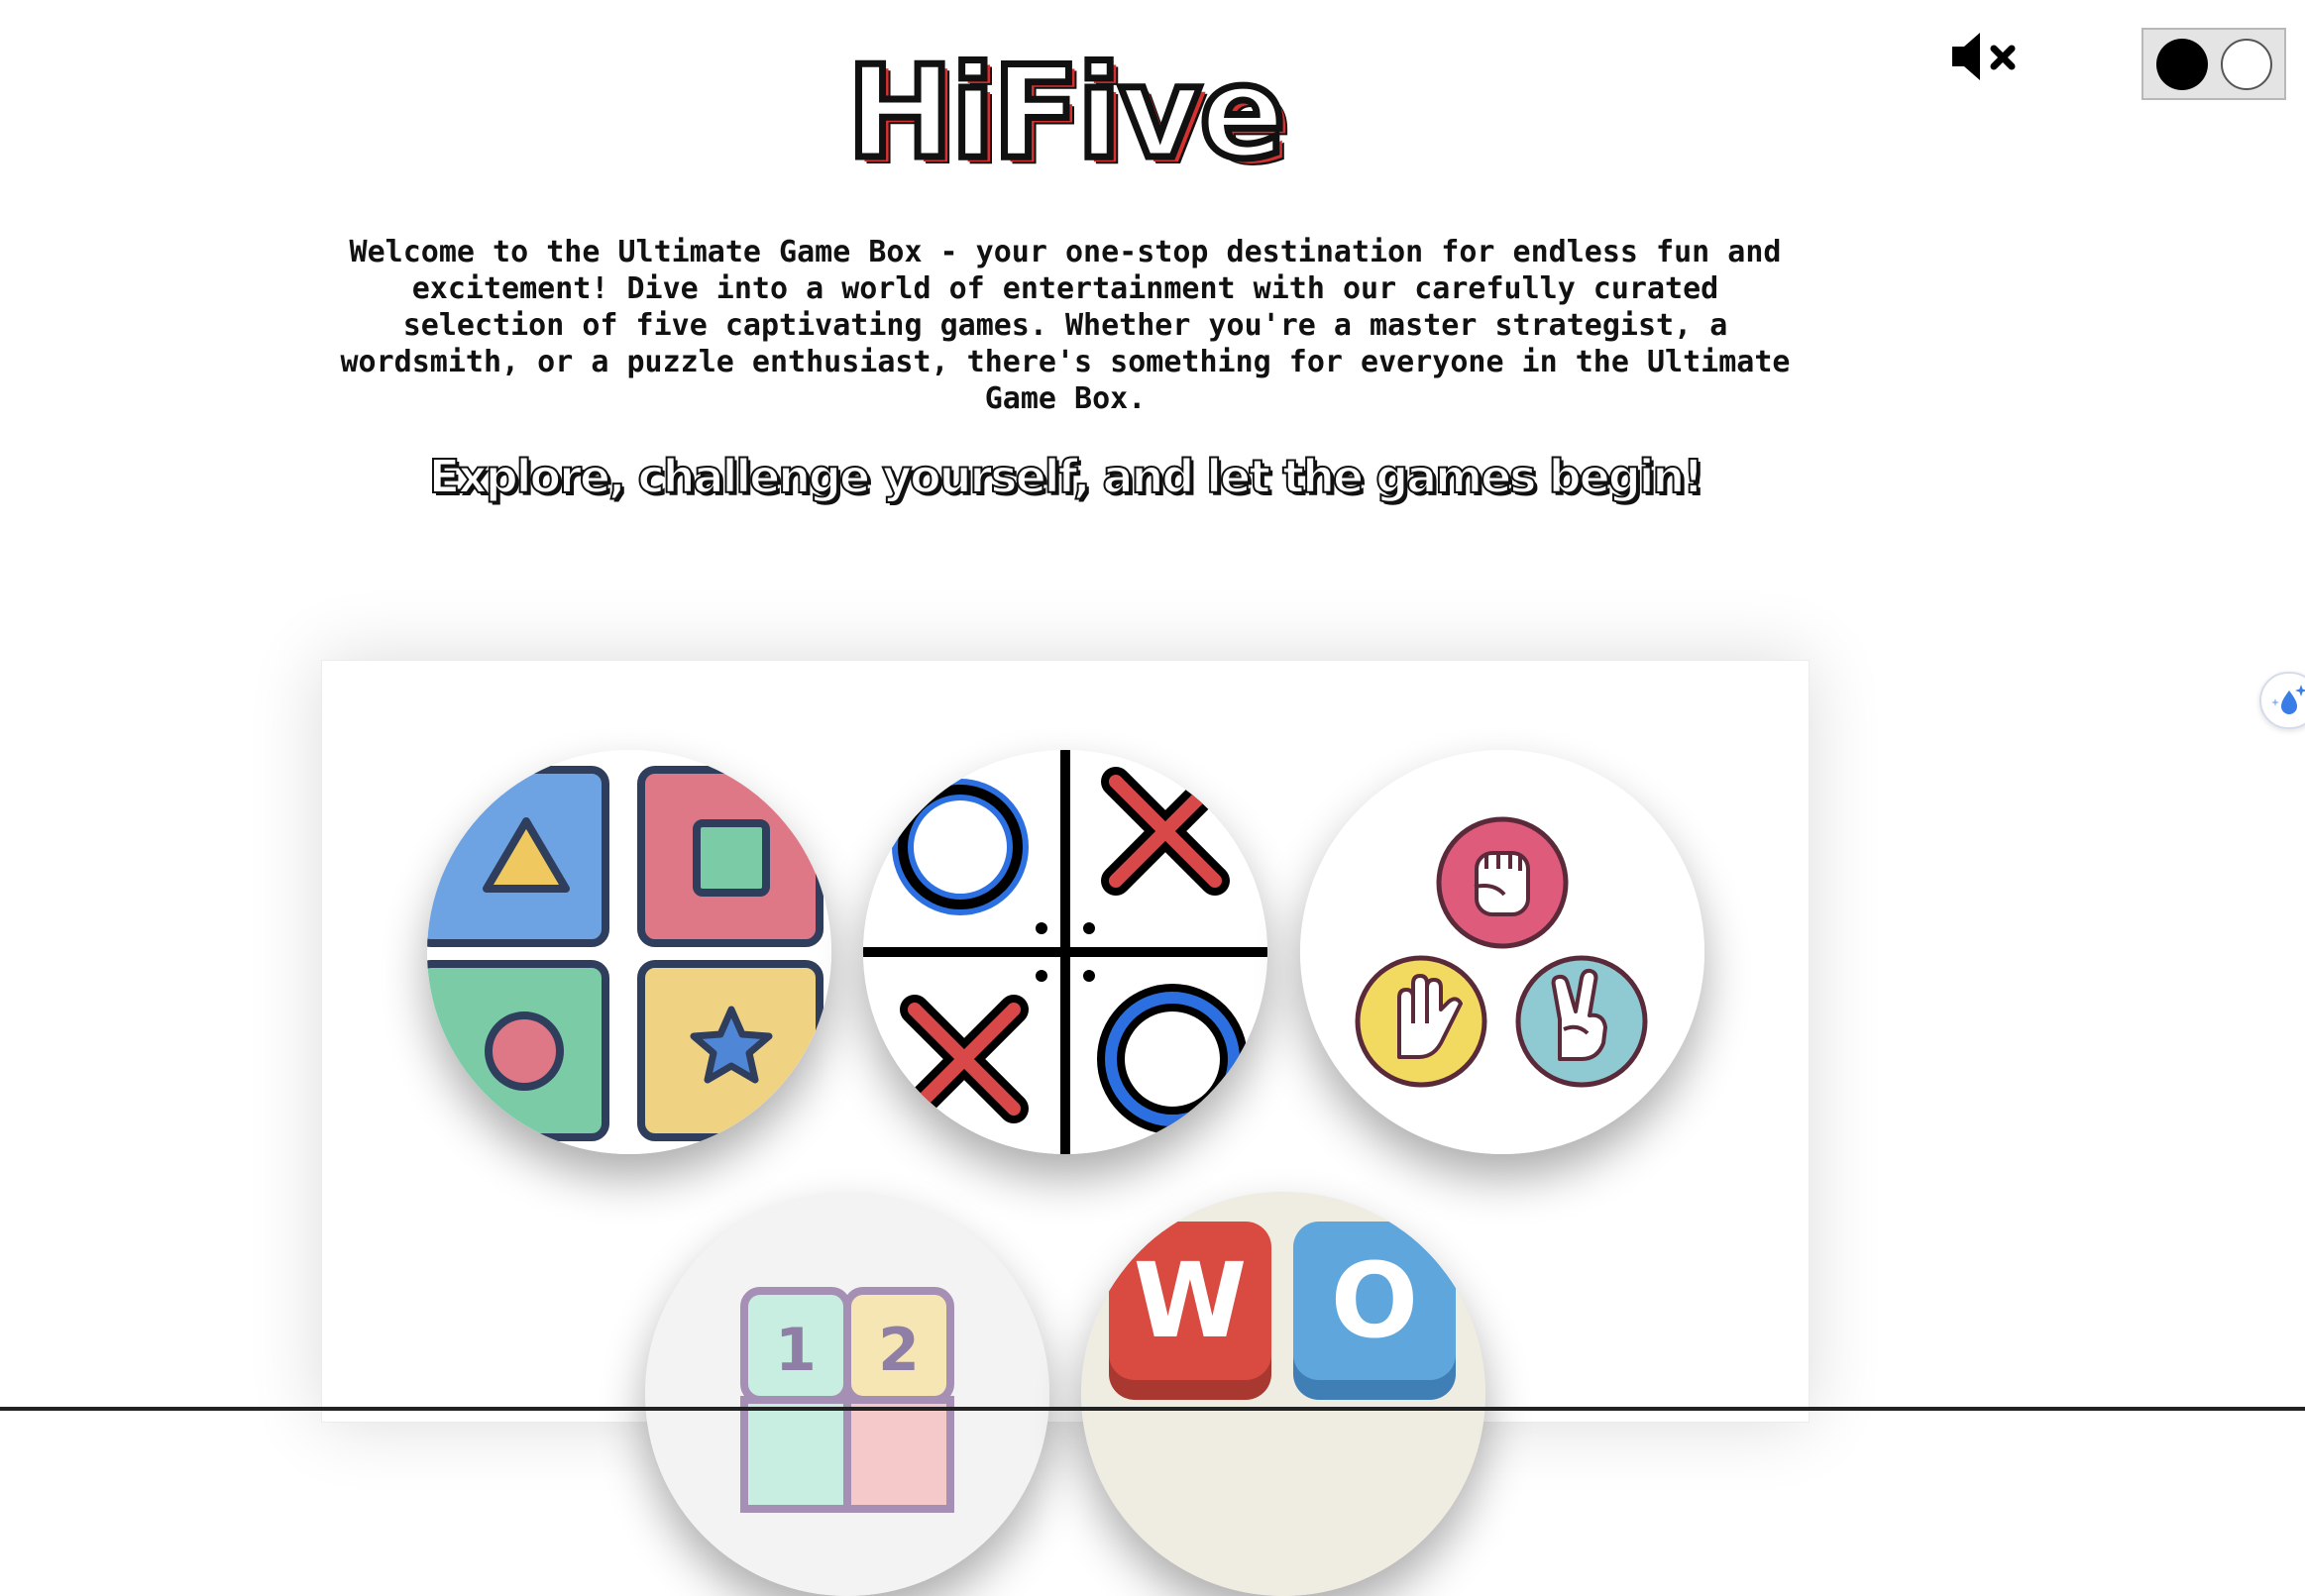  I want to click on site-logo: HiFive, so click(1065, 114).